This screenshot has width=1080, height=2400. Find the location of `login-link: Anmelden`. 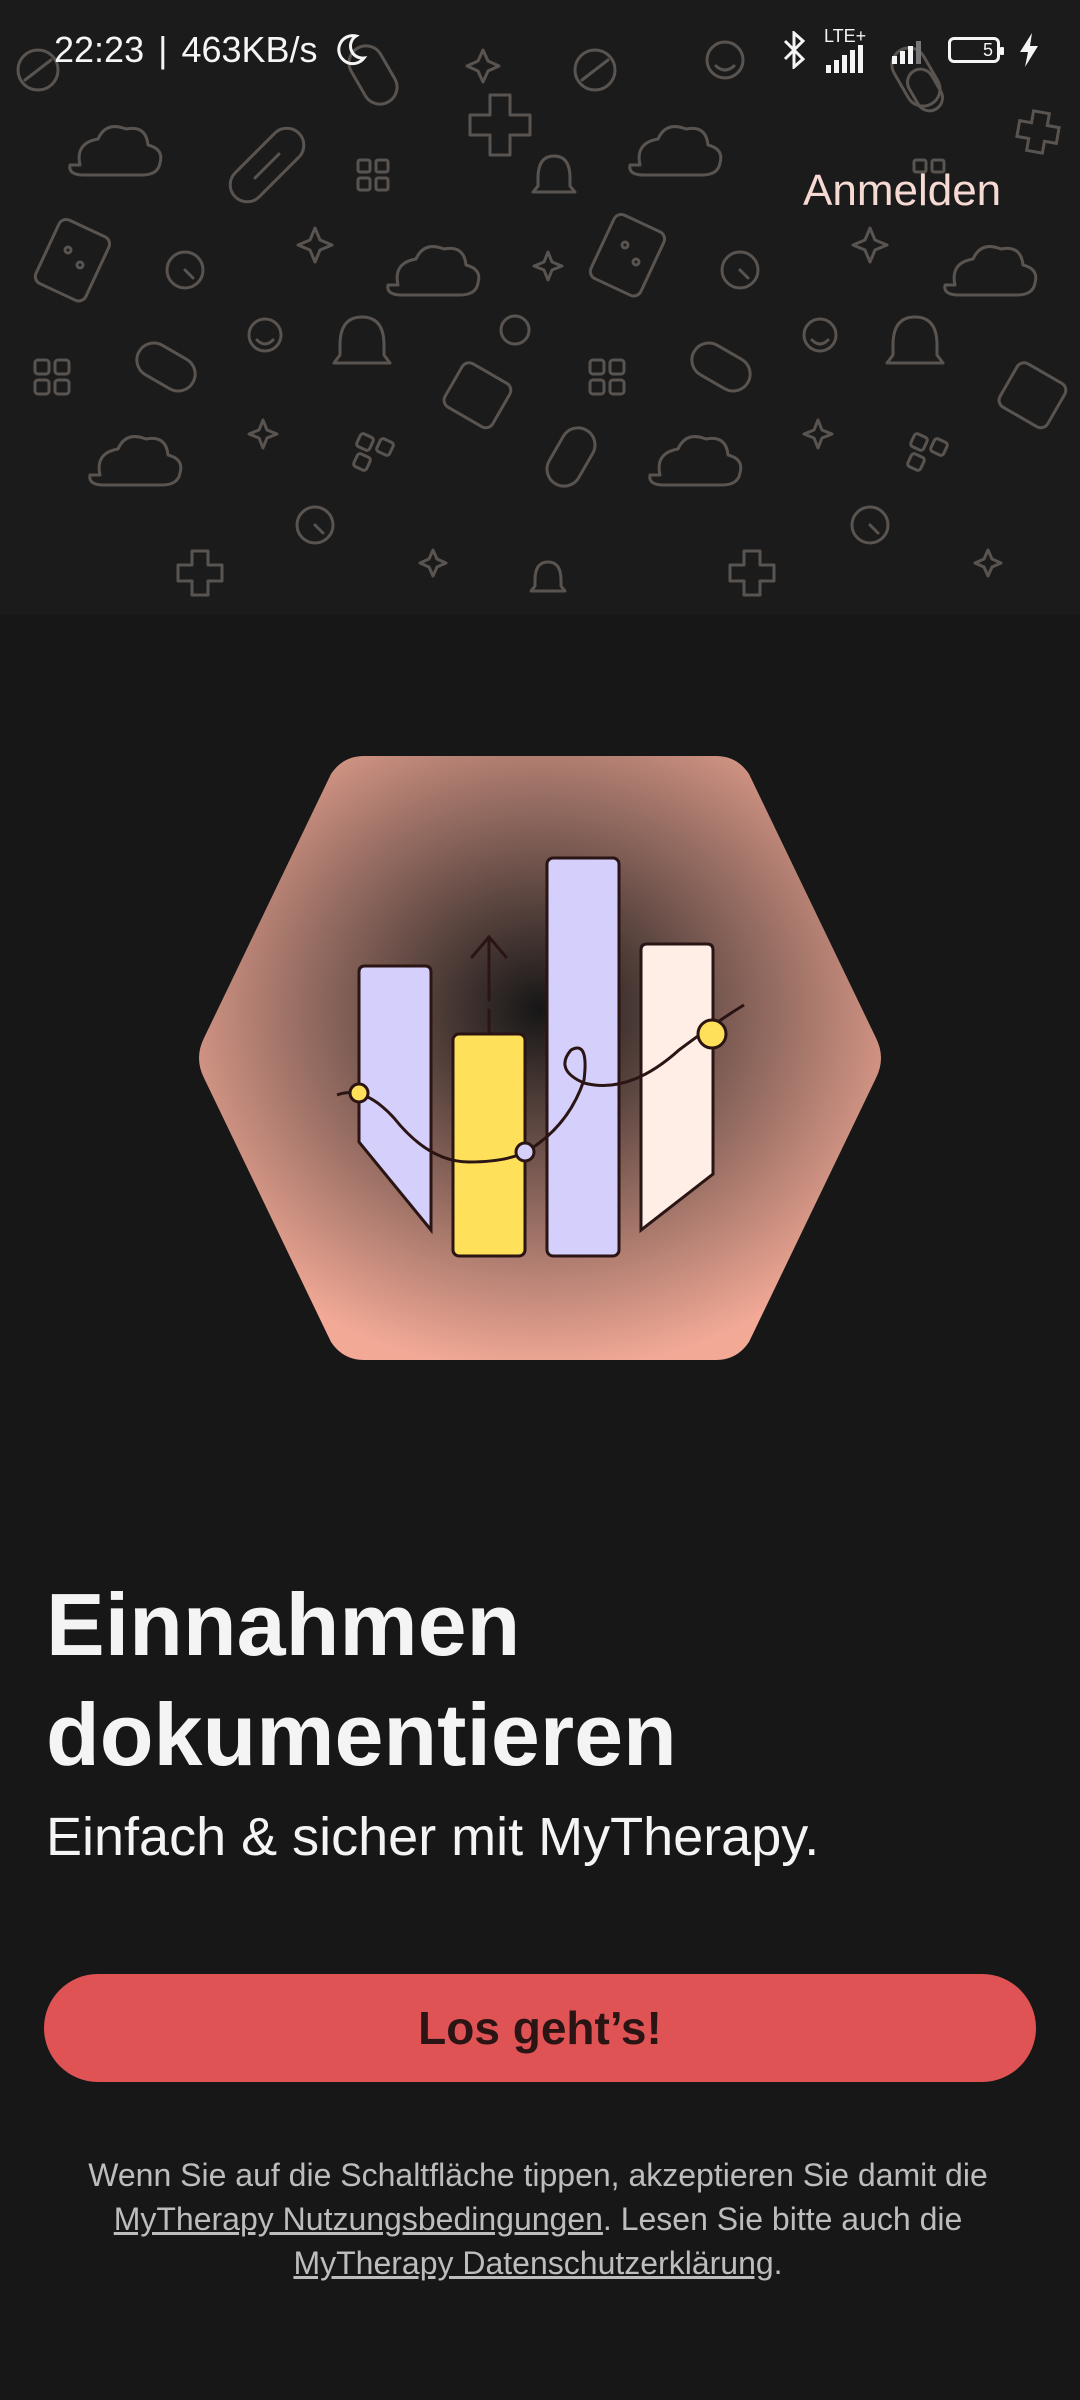

login-link: Anmelden is located at coordinates (902, 195).